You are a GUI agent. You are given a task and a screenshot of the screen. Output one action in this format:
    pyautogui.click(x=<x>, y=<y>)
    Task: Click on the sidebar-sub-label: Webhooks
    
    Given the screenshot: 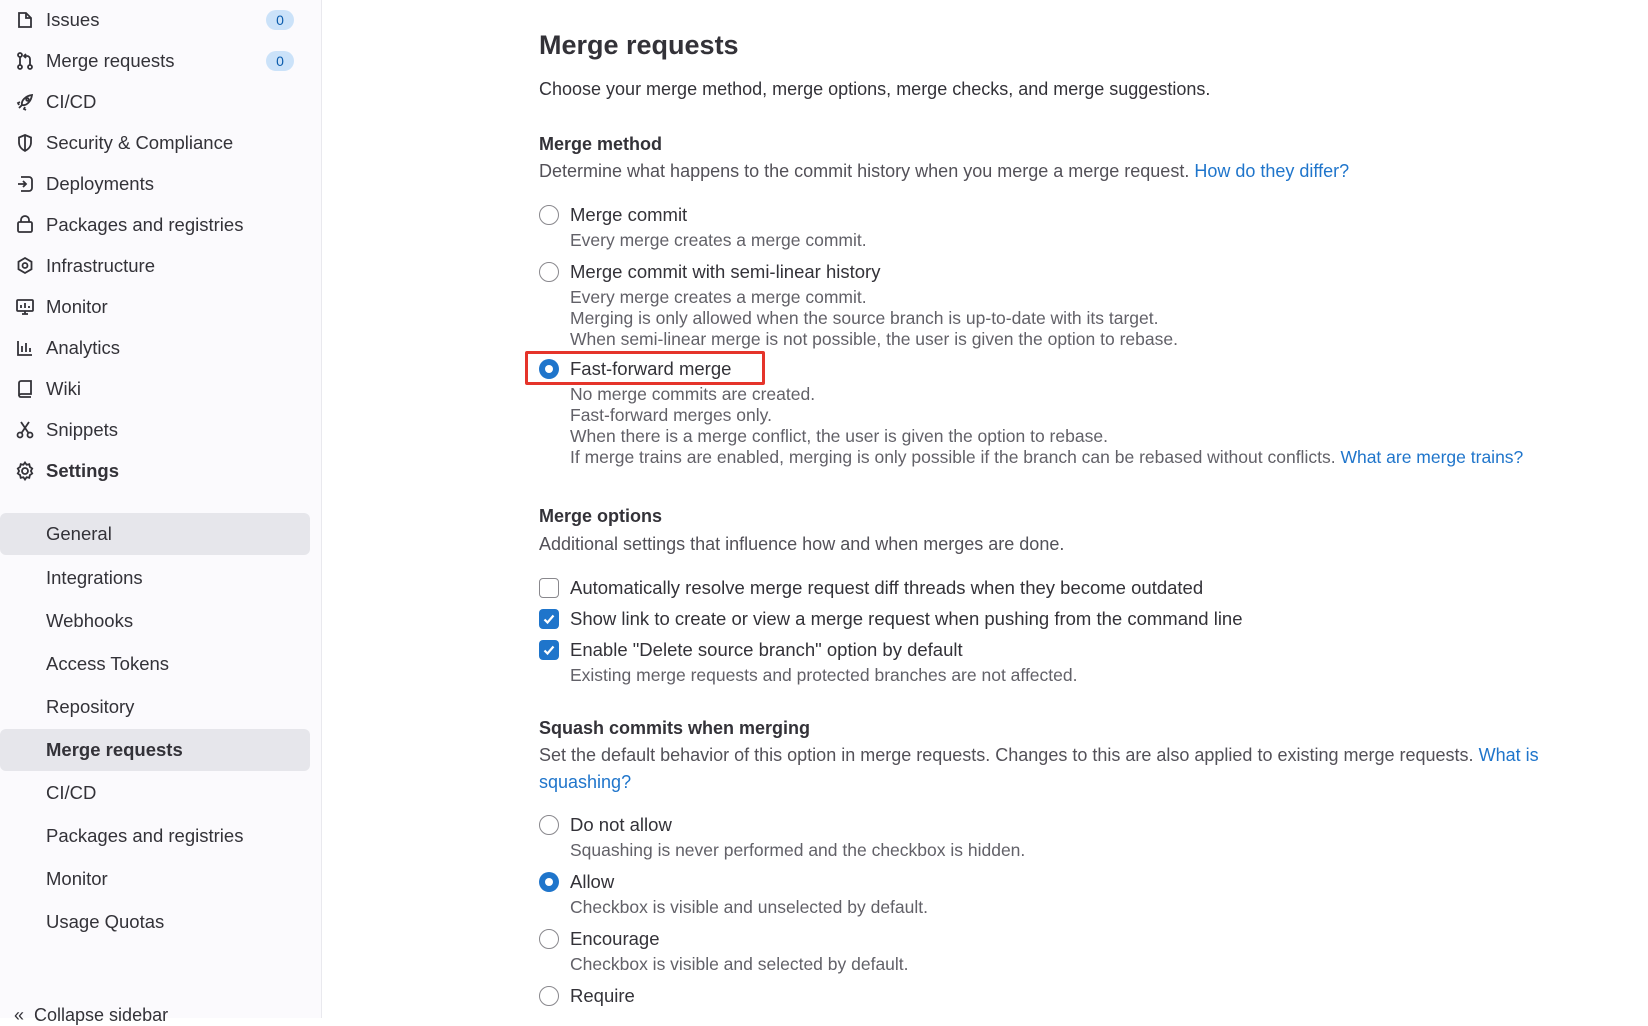 What is the action you would take?
    pyautogui.click(x=90, y=620)
    